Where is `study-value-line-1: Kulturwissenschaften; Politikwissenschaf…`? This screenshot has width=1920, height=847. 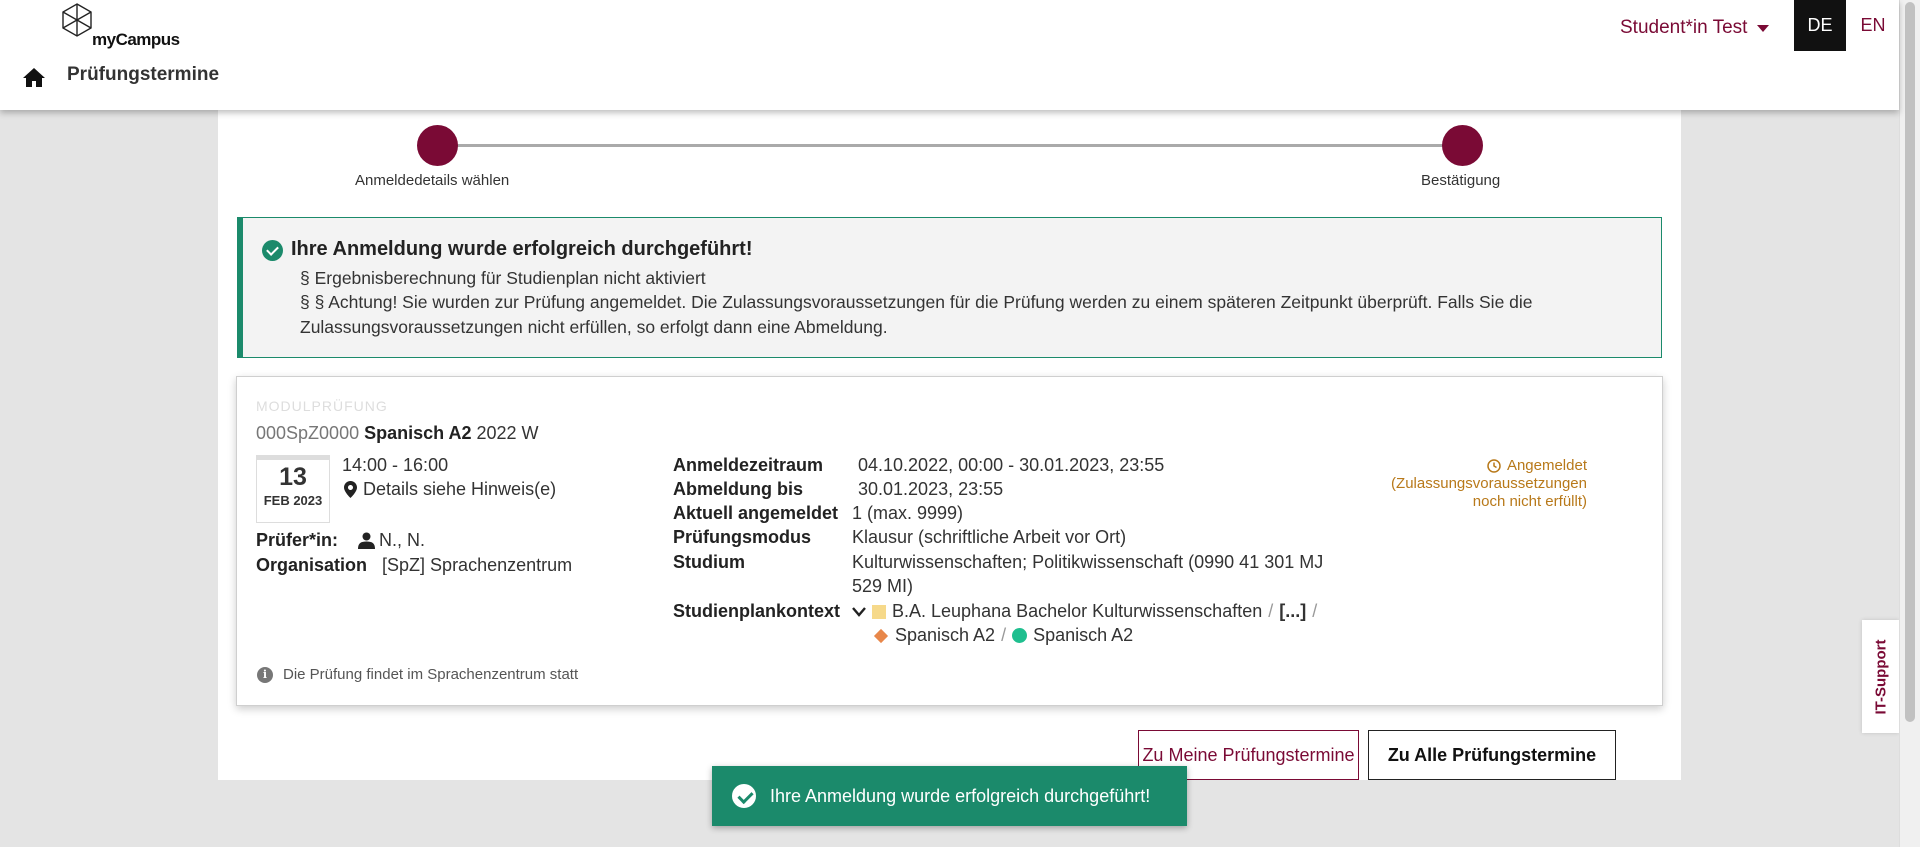 study-value-line-1: Kulturwissenschaften; Politikwissenschaf… is located at coordinates (1088, 562).